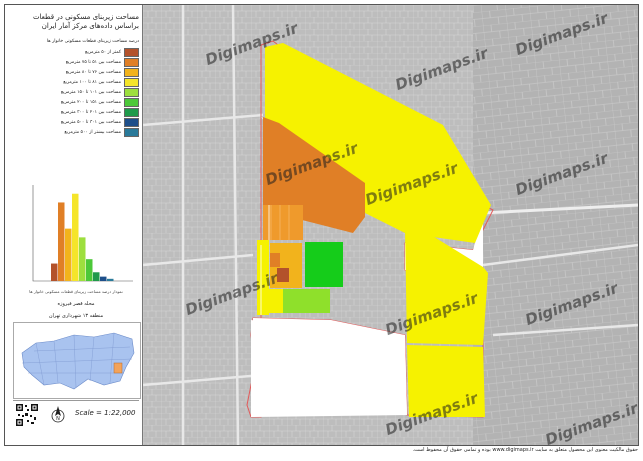  What do you see at coordinates (58, 419) in the screenshot?
I see `svg-text: N` at bounding box center [58, 419].